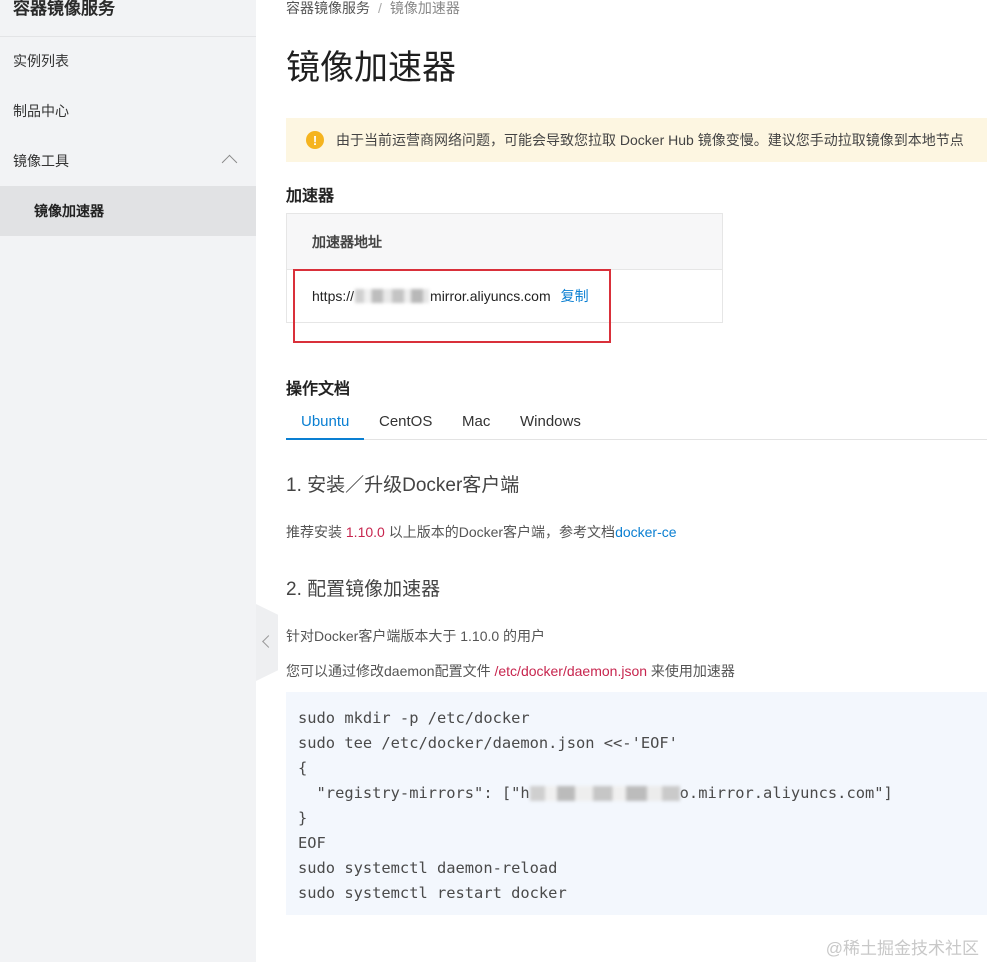  What do you see at coordinates (41, 161) in the screenshot?
I see `sidebar-item-label: 镜像工具` at bounding box center [41, 161].